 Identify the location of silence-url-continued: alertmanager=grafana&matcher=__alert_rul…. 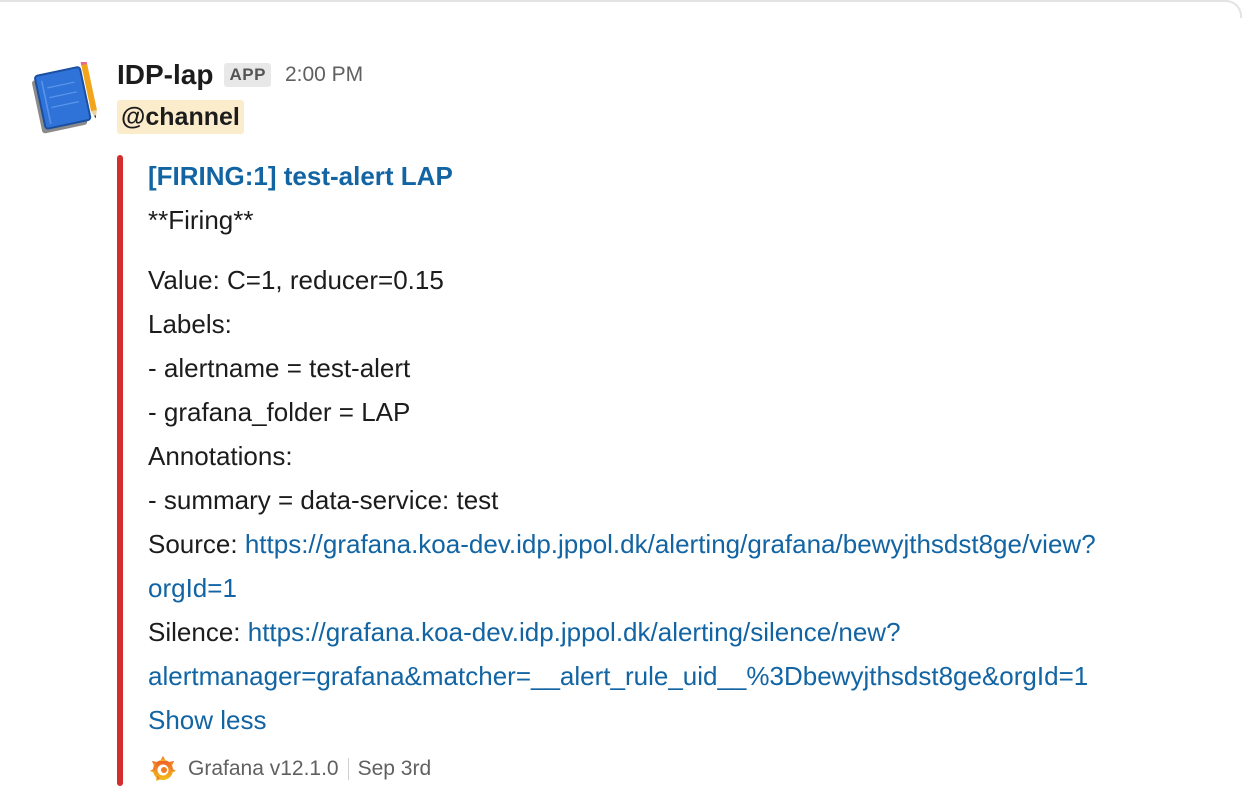
(618, 676).